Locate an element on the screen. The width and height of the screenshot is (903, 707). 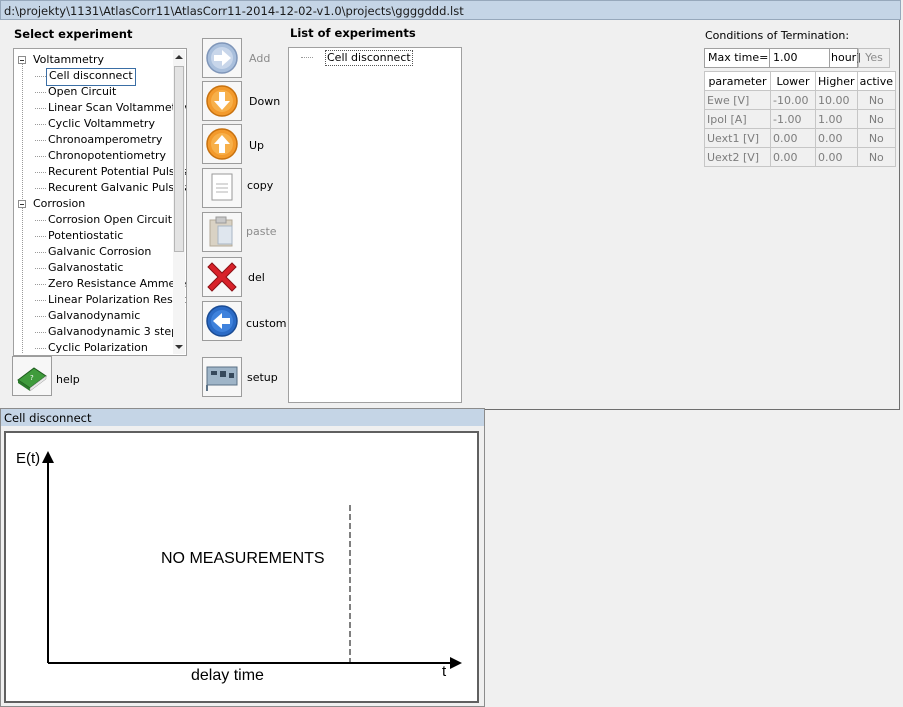
tree-group-corrosion: Corrosion is located at coordinates (59, 204).